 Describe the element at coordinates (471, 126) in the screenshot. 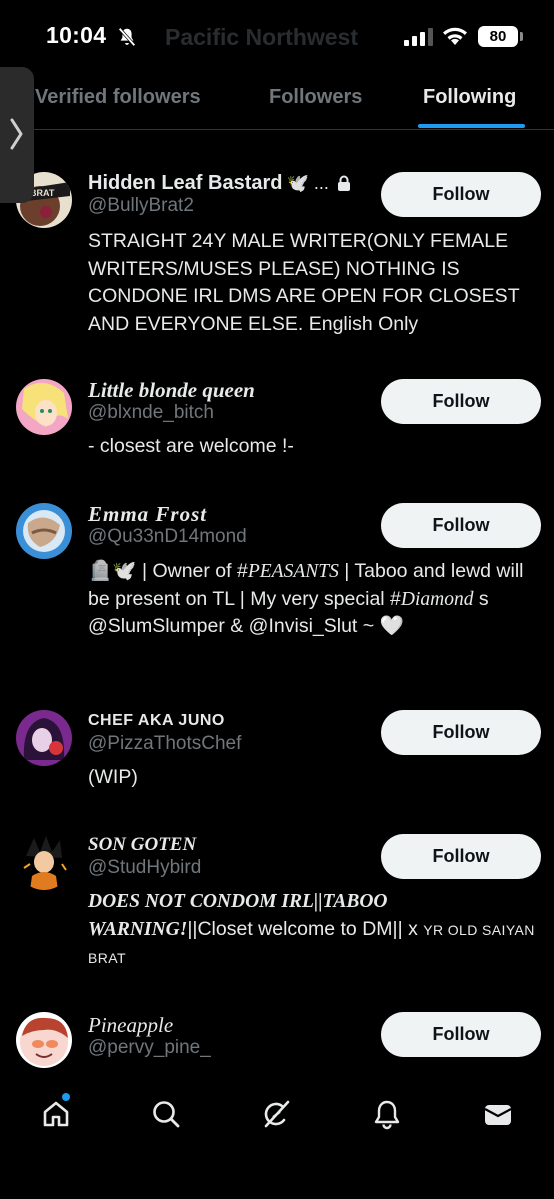

I see `active-tab-indicator` at that location.